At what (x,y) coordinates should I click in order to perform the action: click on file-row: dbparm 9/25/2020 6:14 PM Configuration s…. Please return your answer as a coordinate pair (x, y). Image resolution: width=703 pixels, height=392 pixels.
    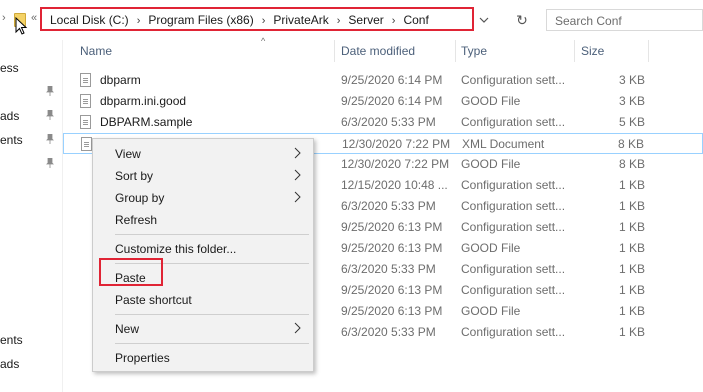
    Looking at the image, I should click on (383, 80).